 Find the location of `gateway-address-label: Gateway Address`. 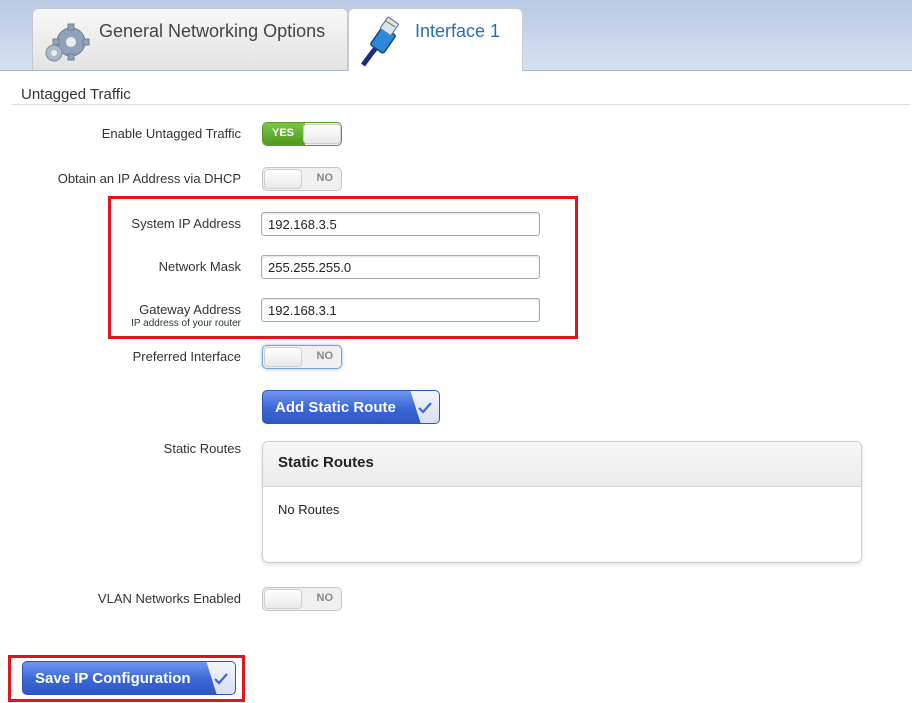

gateway-address-label: Gateway Address is located at coordinates (190, 309).